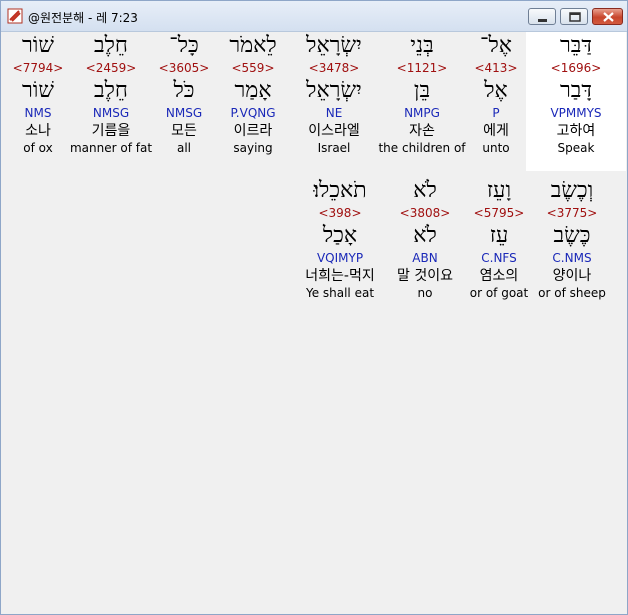 This screenshot has height=615, width=628. What do you see at coordinates (542, 16) in the screenshot?
I see `minimize-button` at bounding box center [542, 16].